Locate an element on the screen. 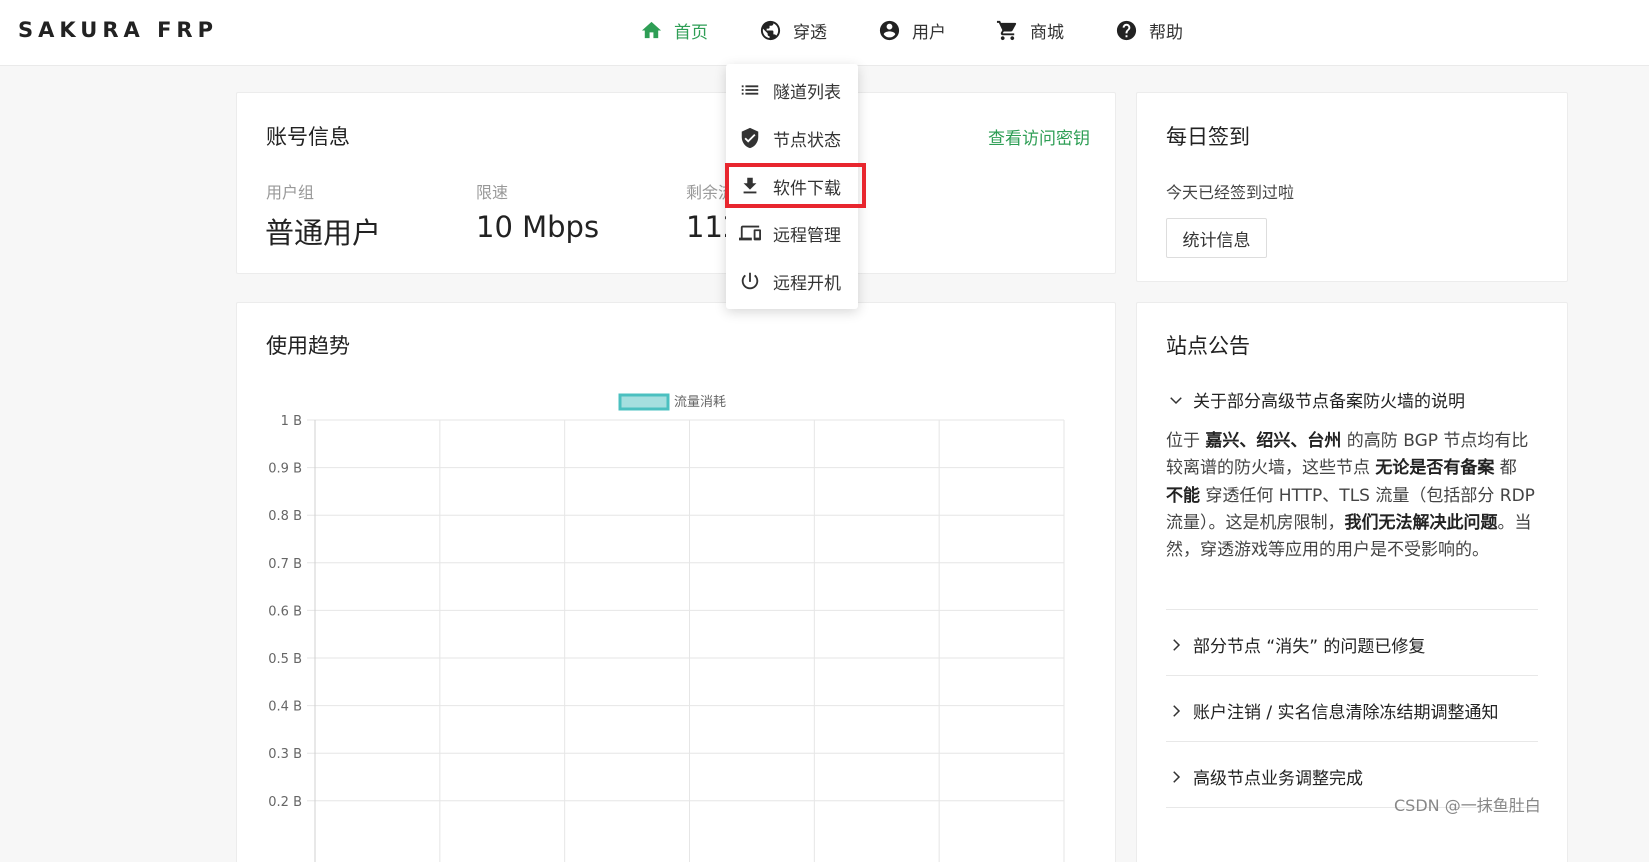 The width and height of the screenshot is (1649, 862). menu-item-tunnel-list: 隧道列表 is located at coordinates (792, 90).